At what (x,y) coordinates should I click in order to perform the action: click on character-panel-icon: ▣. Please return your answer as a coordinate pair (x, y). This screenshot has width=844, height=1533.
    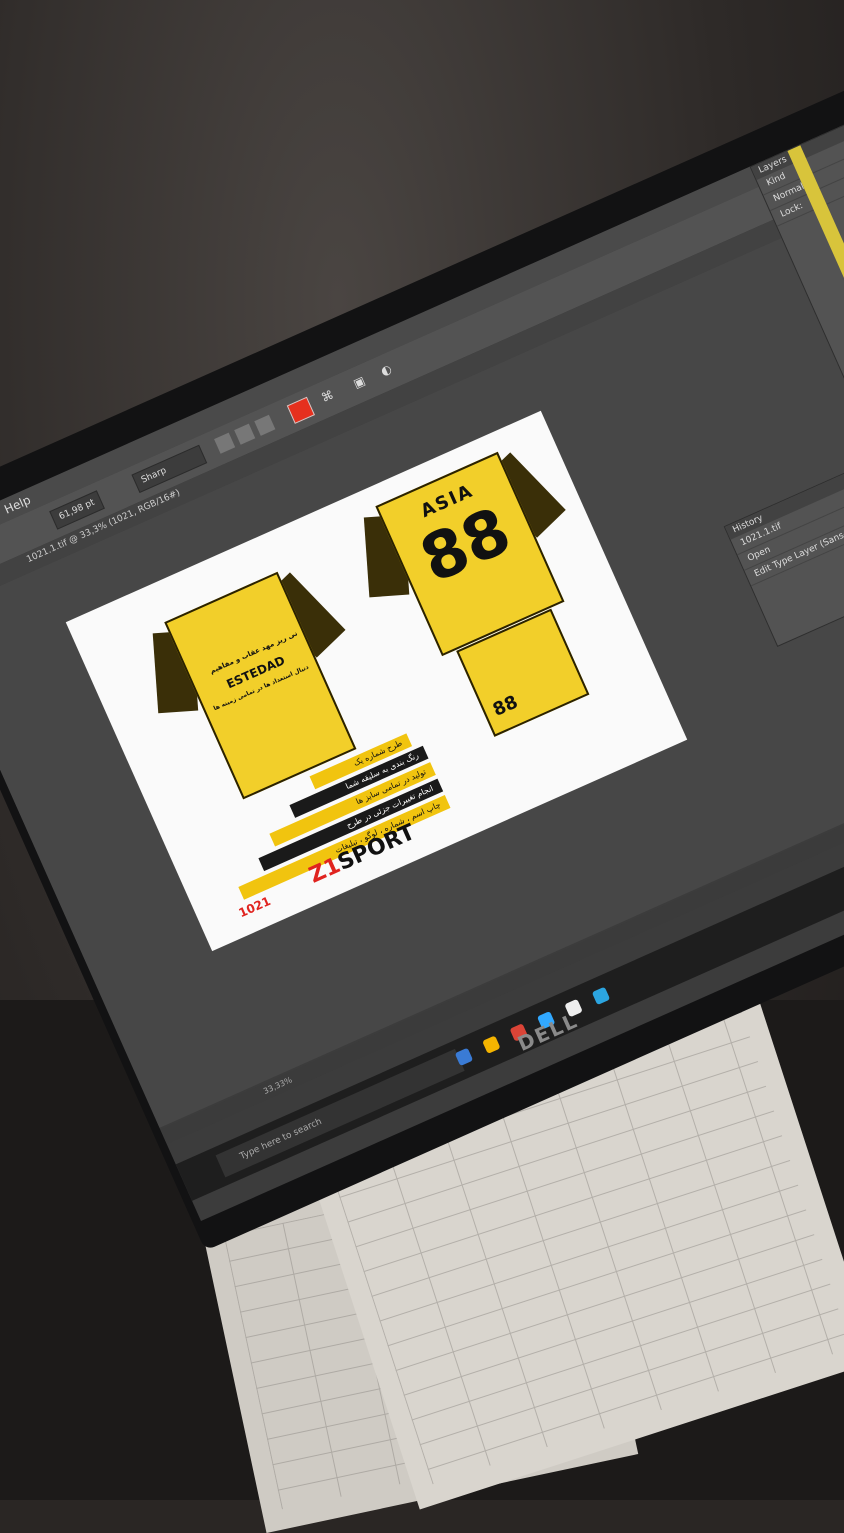
    Looking at the image, I should click on (360, 382).